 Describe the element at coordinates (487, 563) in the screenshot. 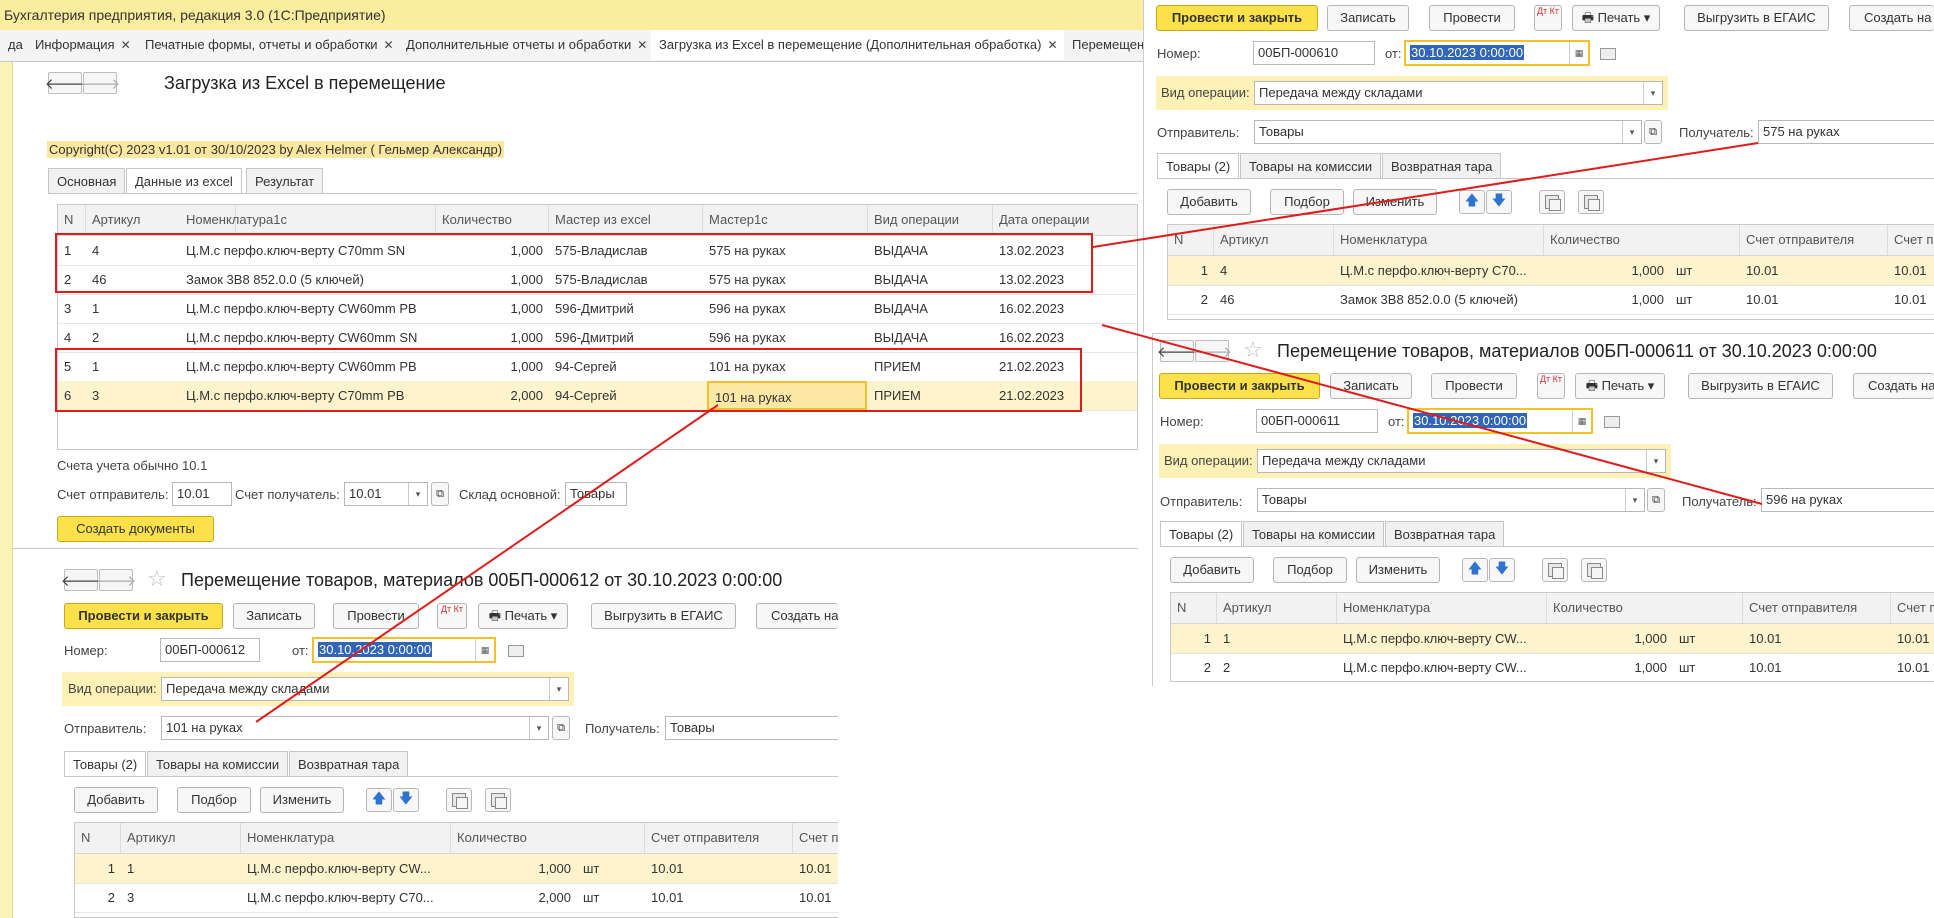

I see `arrow-doc612` at that location.